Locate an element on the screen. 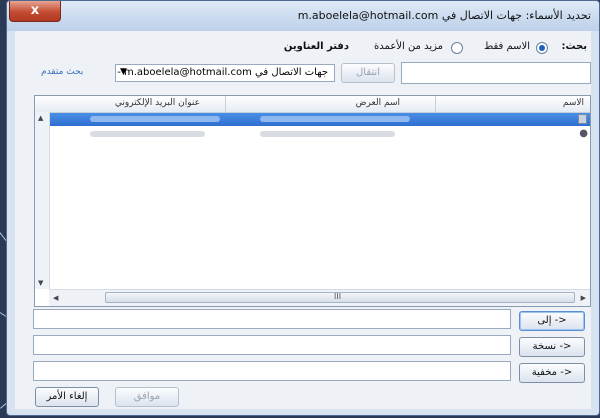  search-input is located at coordinates (496, 73).